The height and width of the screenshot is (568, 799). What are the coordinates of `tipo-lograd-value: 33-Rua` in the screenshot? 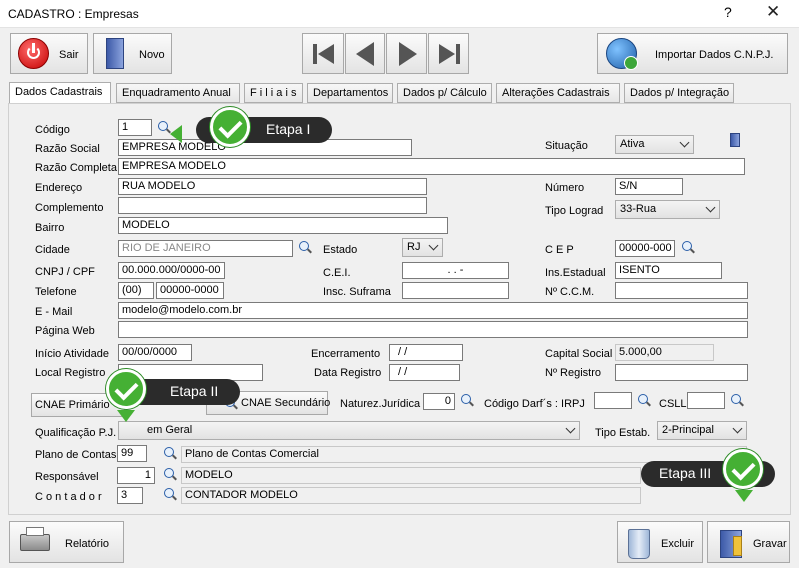 It's located at (638, 209).